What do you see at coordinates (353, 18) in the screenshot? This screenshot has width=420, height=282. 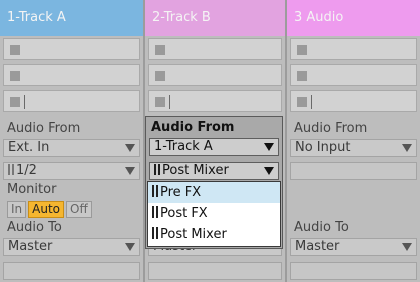 I see `track-header-3: 3 Audio` at bounding box center [353, 18].